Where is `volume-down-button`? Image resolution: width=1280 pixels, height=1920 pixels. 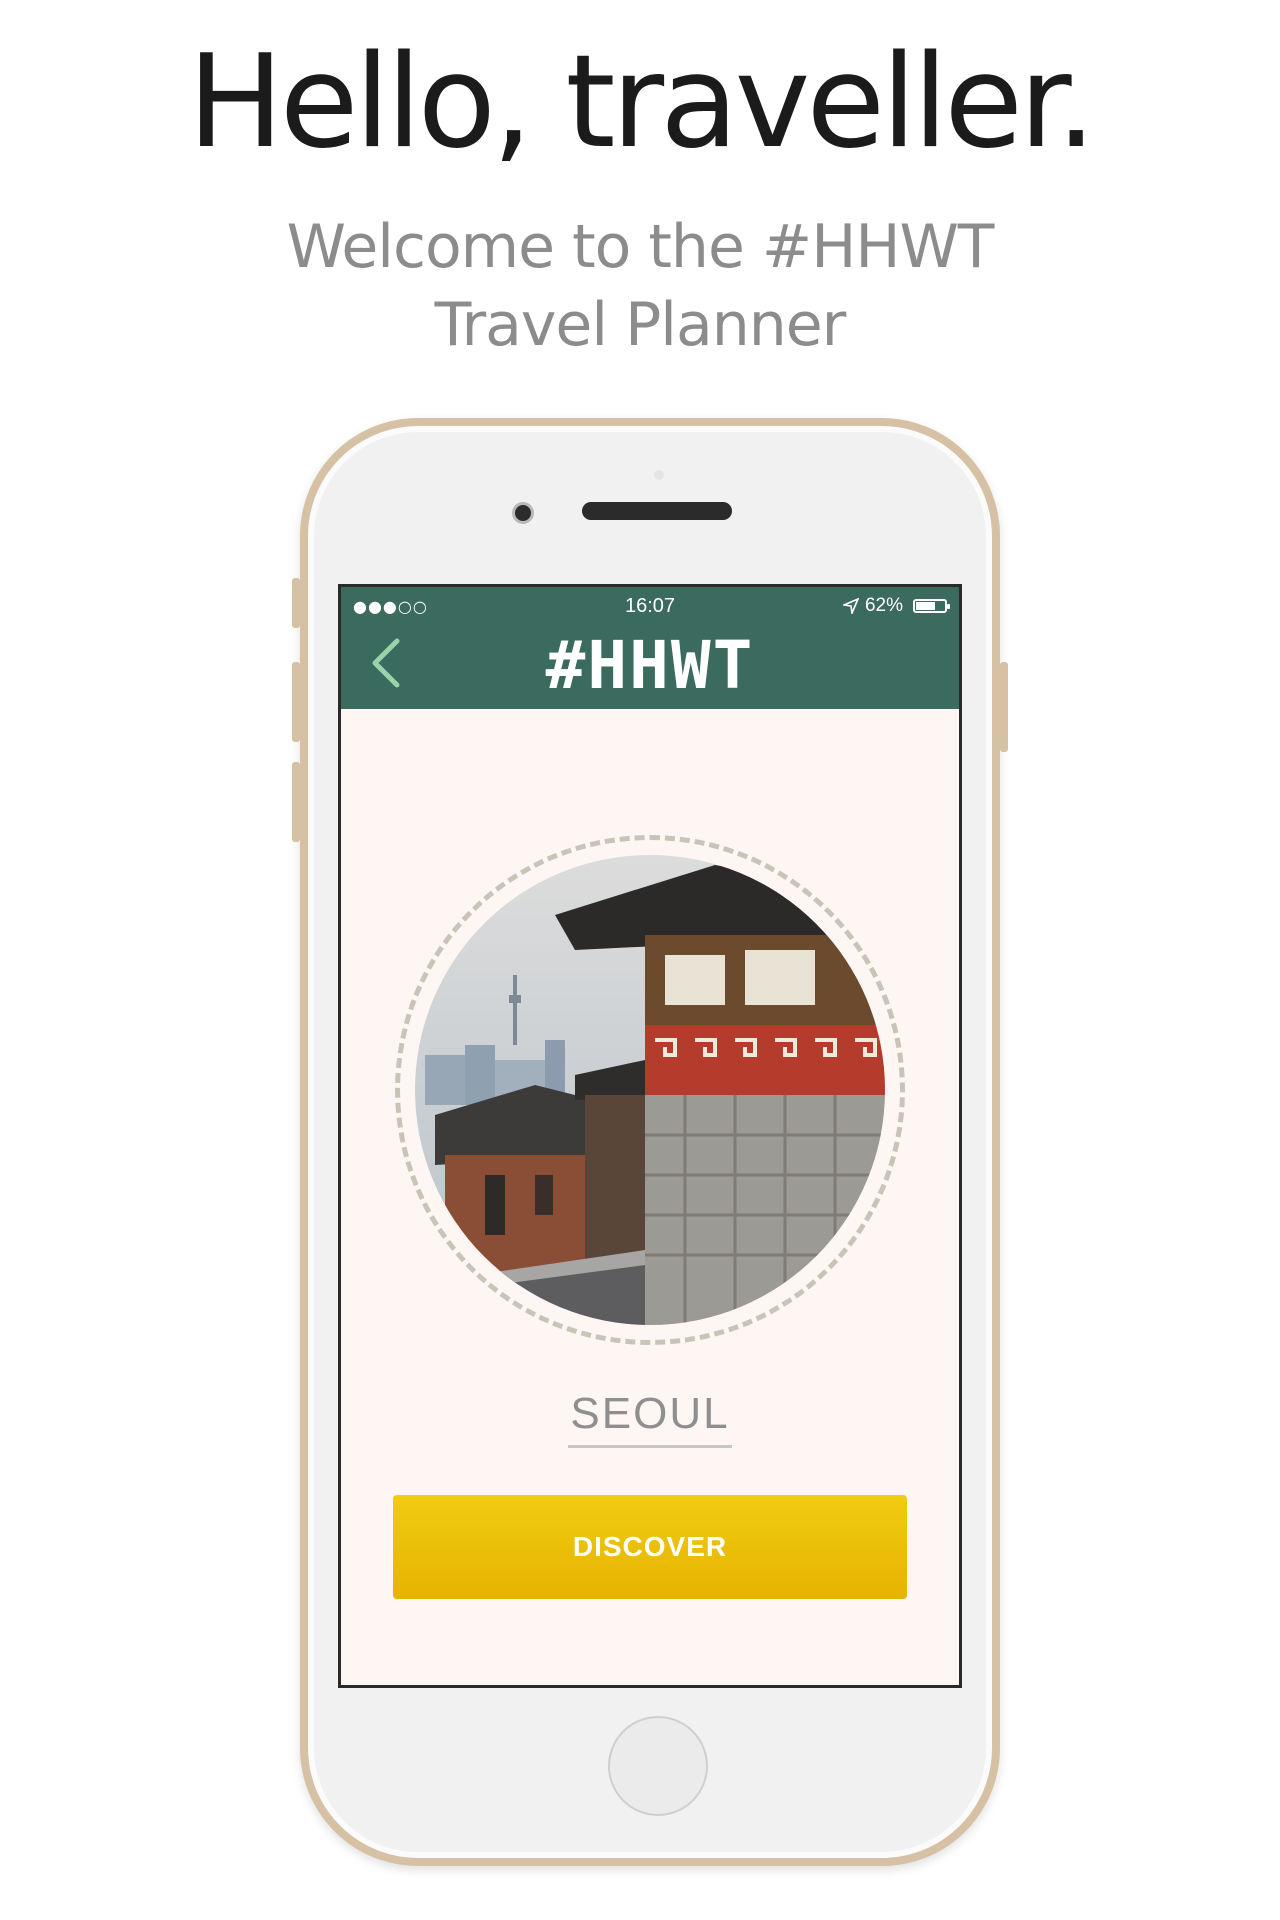
volume-down-button is located at coordinates (296, 802).